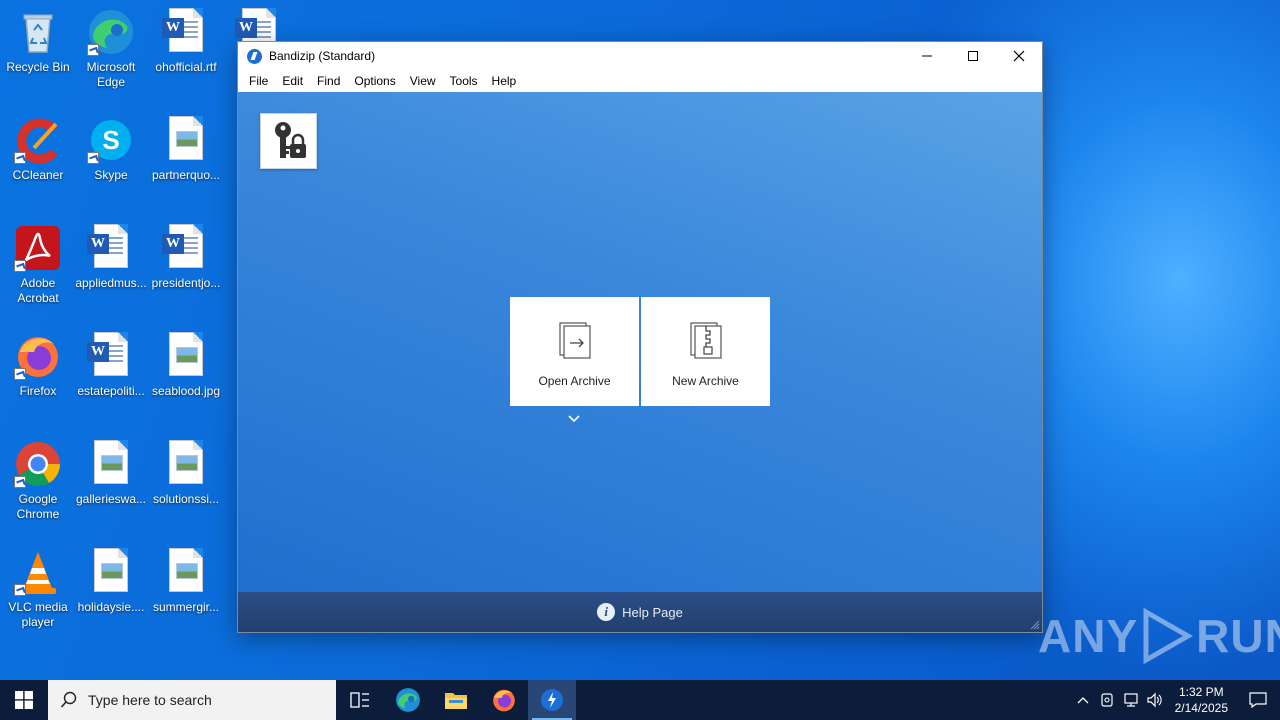 Image resolution: width=1280 pixels, height=720 pixels. What do you see at coordinates (408, 700) in the screenshot?
I see `taskbar-edge` at bounding box center [408, 700].